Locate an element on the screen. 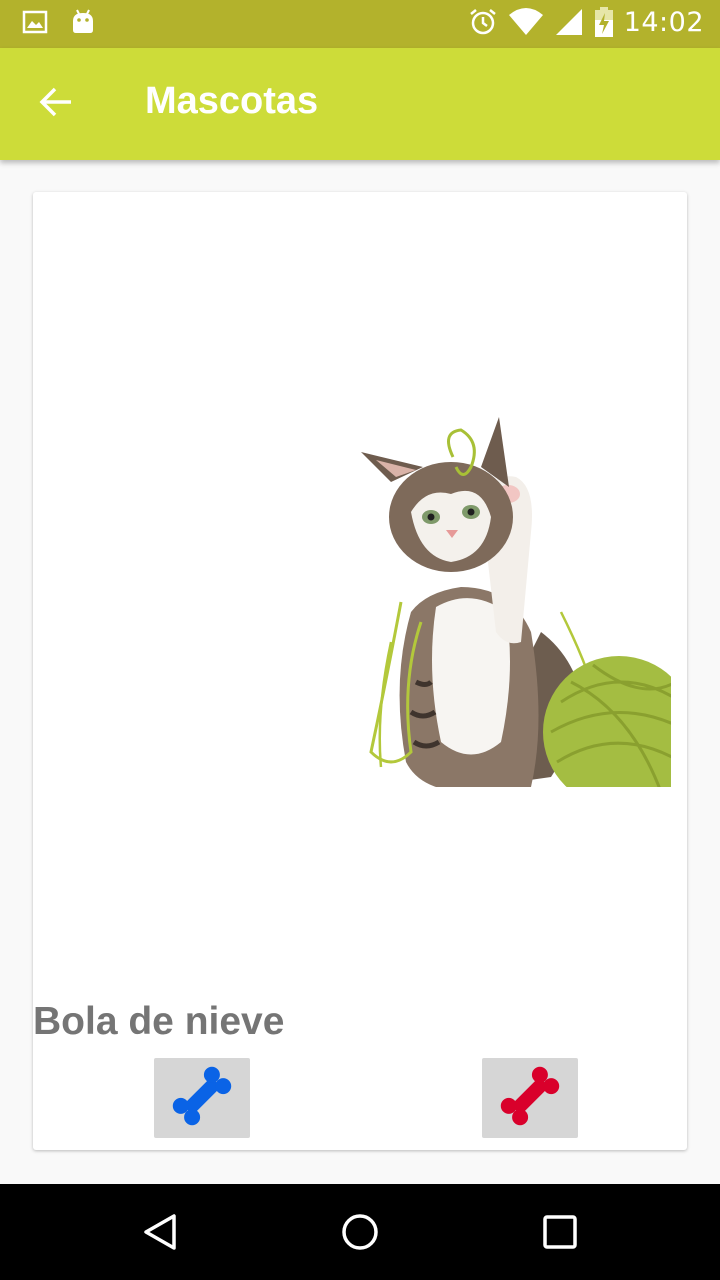 The width and height of the screenshot is (720, 1280). blue-bone-button is located at coordinates (202, 1098).